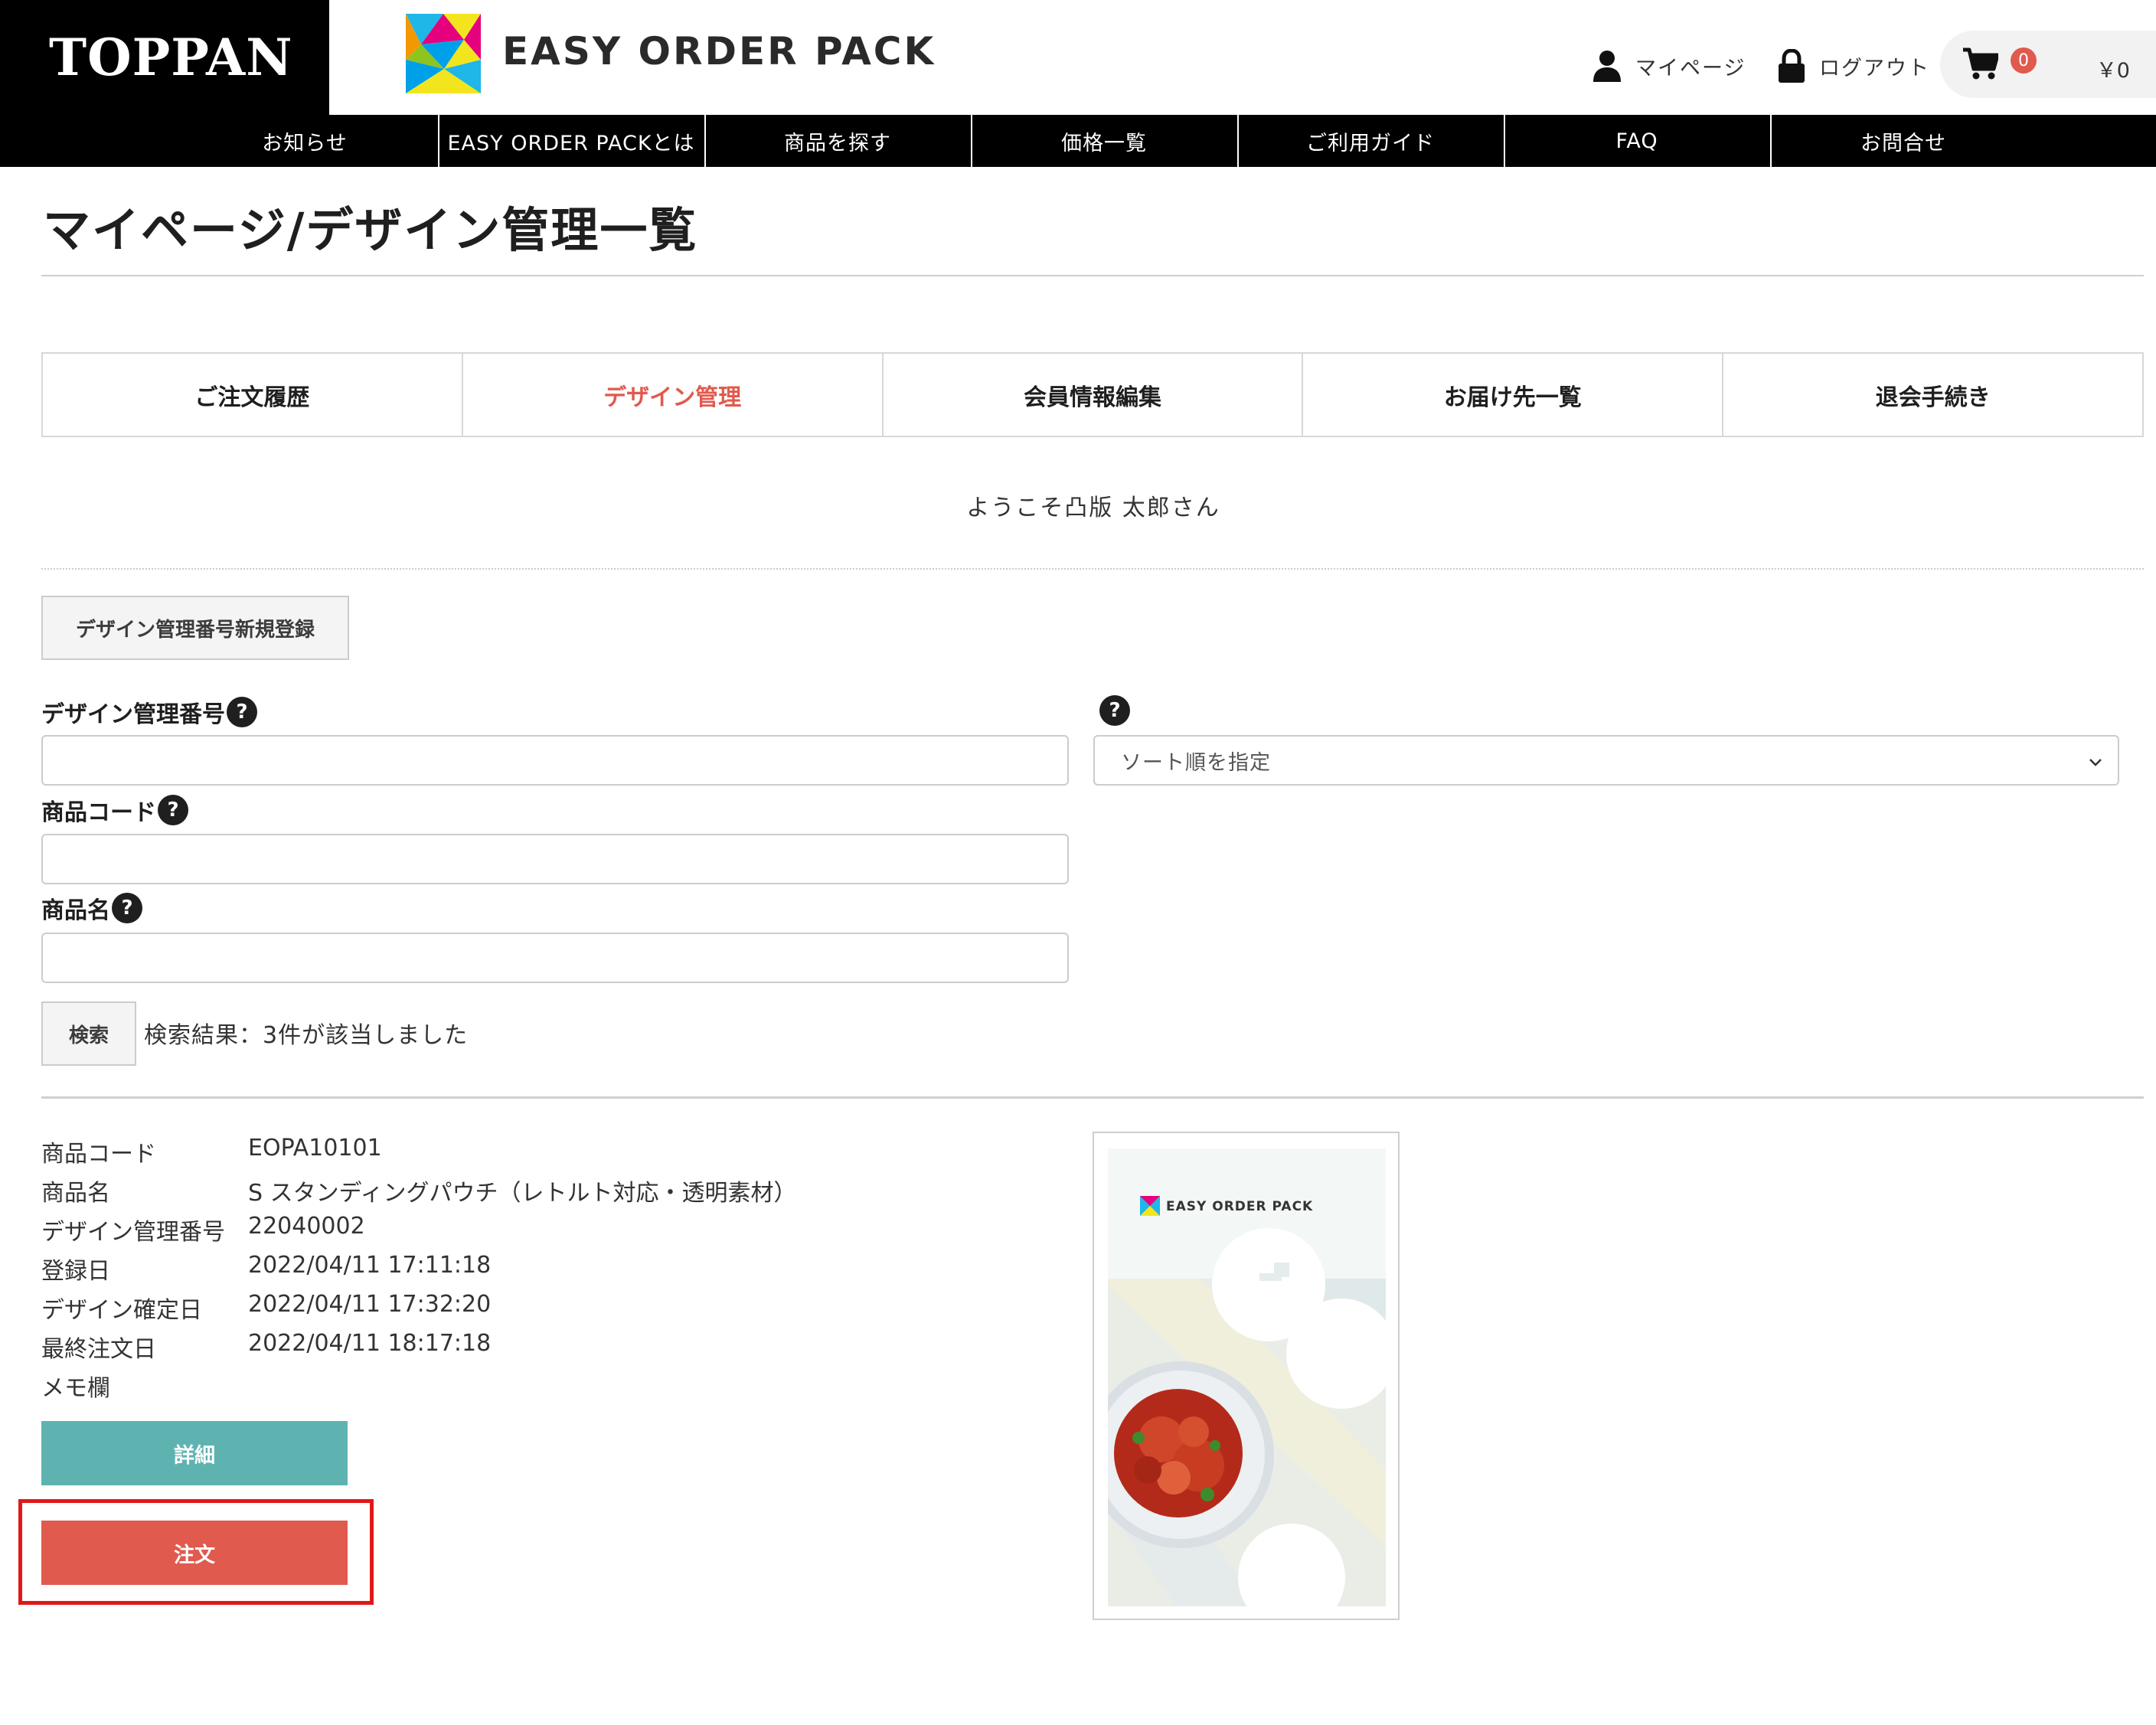 Image resolution: width=2156 pixels, height=1725 pixels. I want to click on tab-member-info: 会員情報編集, so click(1091, 395).